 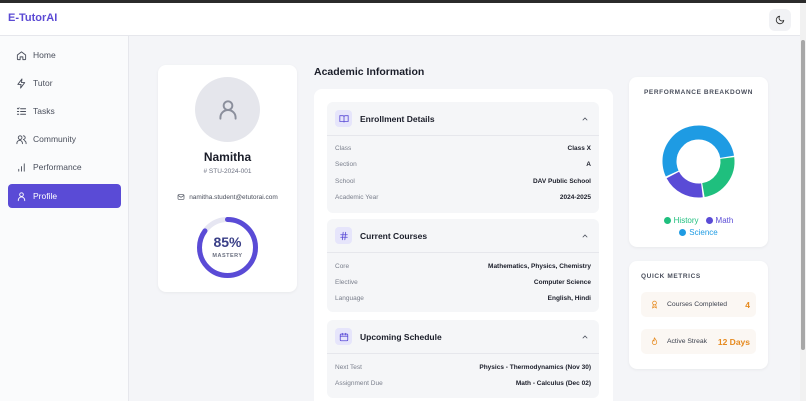 I want to click on performance-donut-chart, so click(x=698, y=161).